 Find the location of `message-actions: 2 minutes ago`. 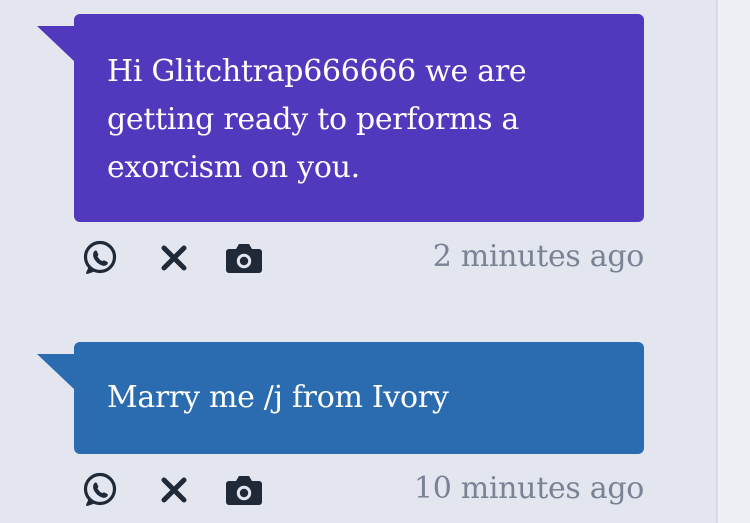

message-actions: 2 minutes ago is located at coordinates (362, 258).